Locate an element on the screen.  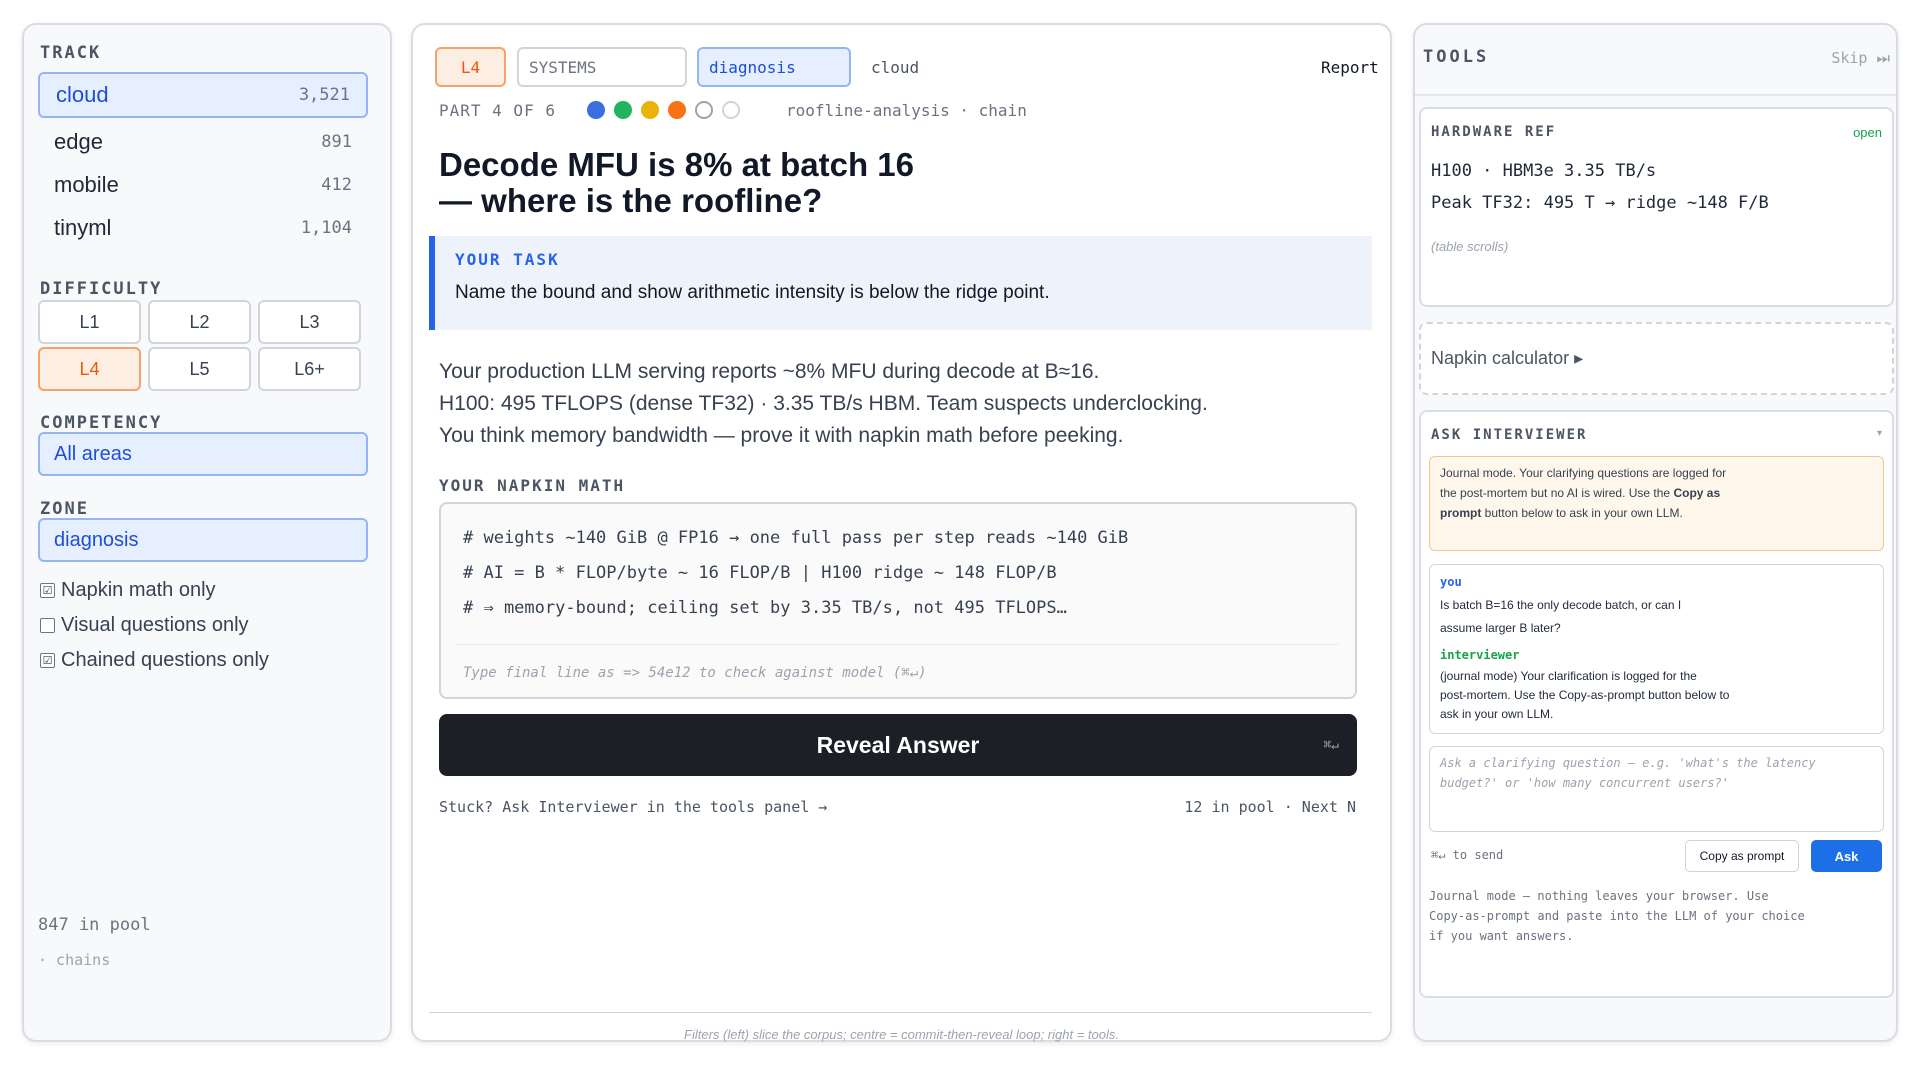
collapse-caret-icon: ▾ is located at coordinates (1879, 433).